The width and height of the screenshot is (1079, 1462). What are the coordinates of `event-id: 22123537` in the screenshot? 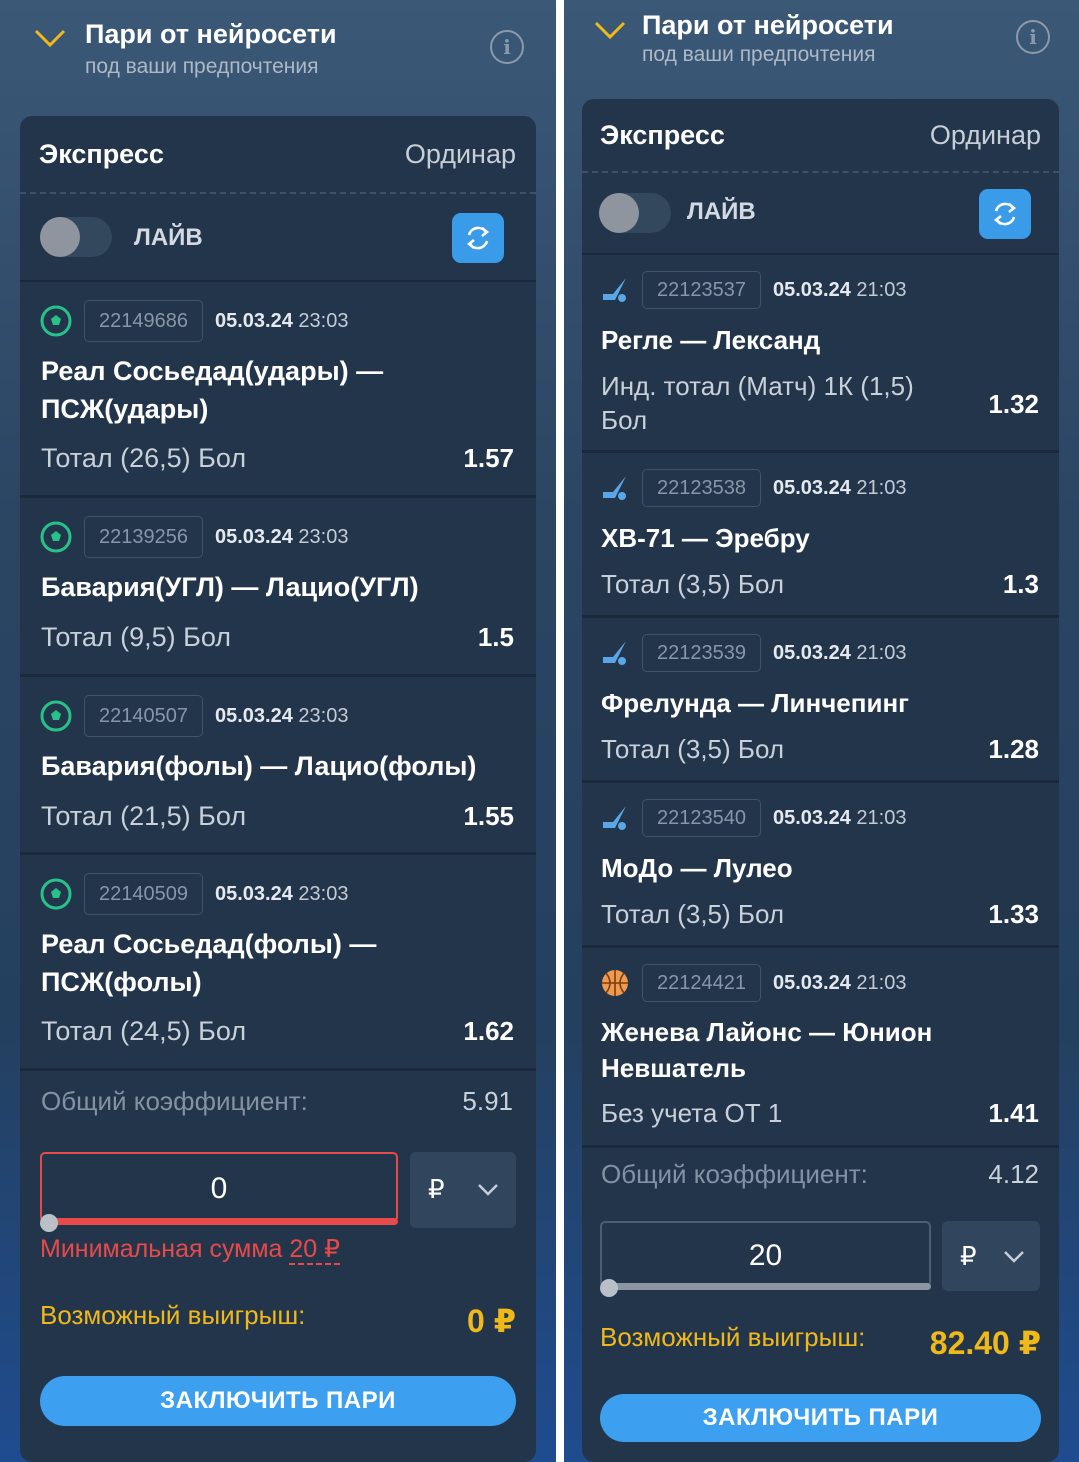 It's located at (701, 290).